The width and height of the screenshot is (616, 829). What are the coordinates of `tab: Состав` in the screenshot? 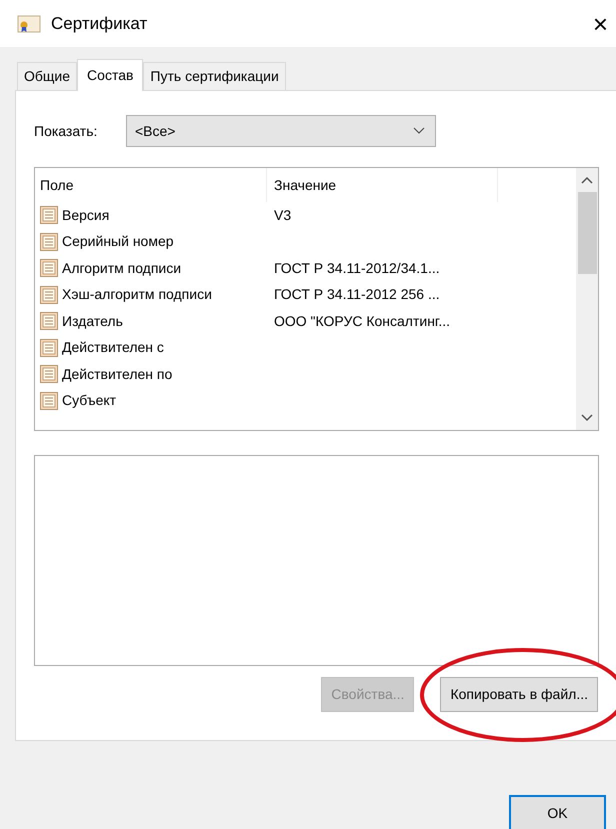 It's located at (110, 75).